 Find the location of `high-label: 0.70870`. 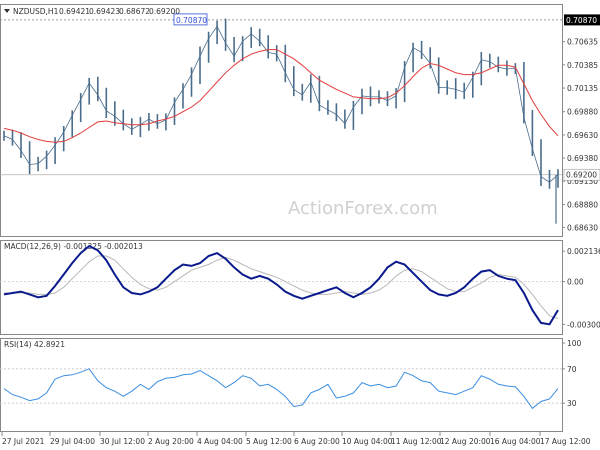

high-label: 0.70870 is located at coordinates (191, 20).